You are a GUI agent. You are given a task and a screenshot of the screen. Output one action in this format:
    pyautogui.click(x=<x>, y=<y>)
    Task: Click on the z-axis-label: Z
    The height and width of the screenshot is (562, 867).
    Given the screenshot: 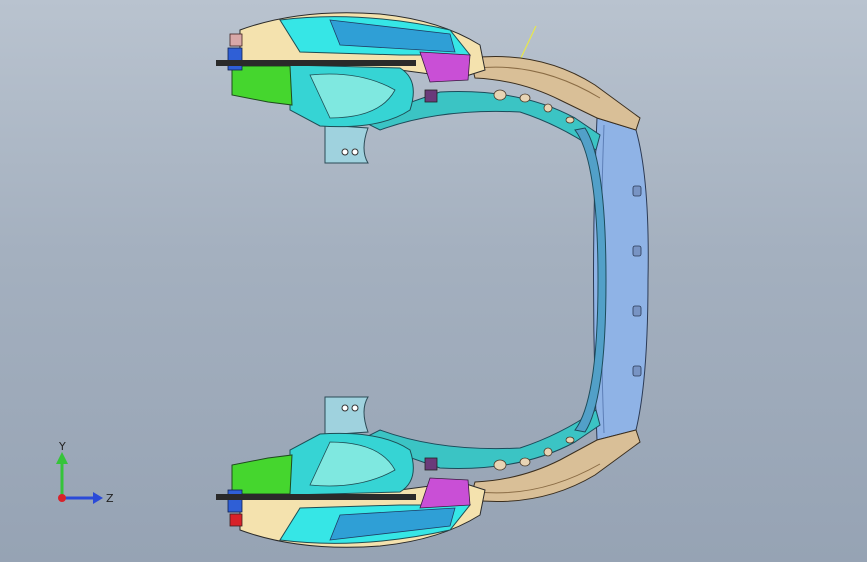 What is the action you would take?
    pyautogui.click(x=110, y=498)
    